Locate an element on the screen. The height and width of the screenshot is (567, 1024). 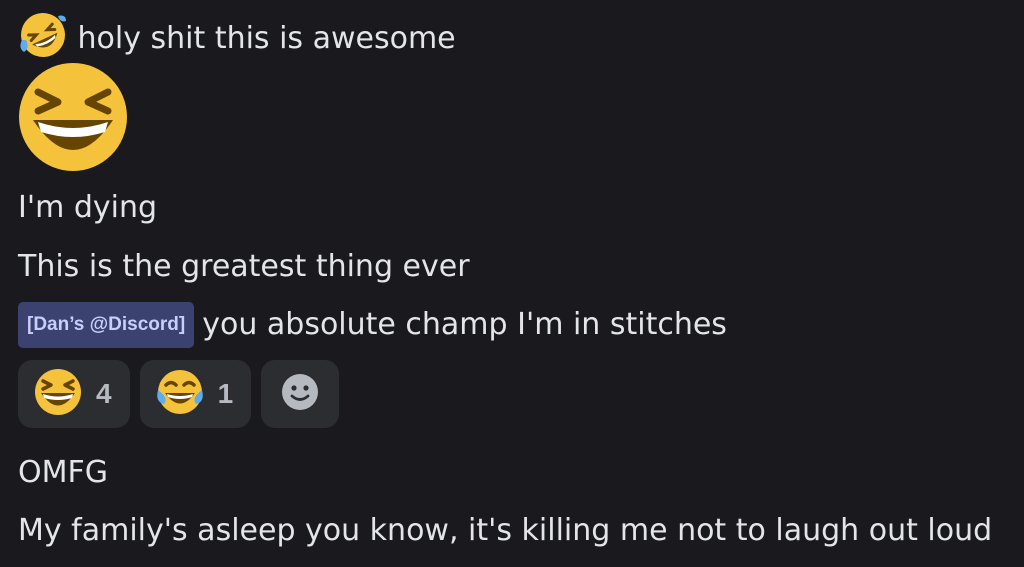
reaction-count: 4 is located at coordinates (104, 393).